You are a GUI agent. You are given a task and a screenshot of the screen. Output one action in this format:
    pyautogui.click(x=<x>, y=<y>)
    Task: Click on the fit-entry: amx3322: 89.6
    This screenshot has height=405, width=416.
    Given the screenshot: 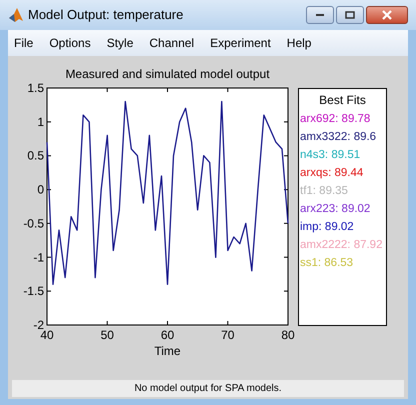 What is the action you would take?
    pyautogui.click(x=339, y=137)
    